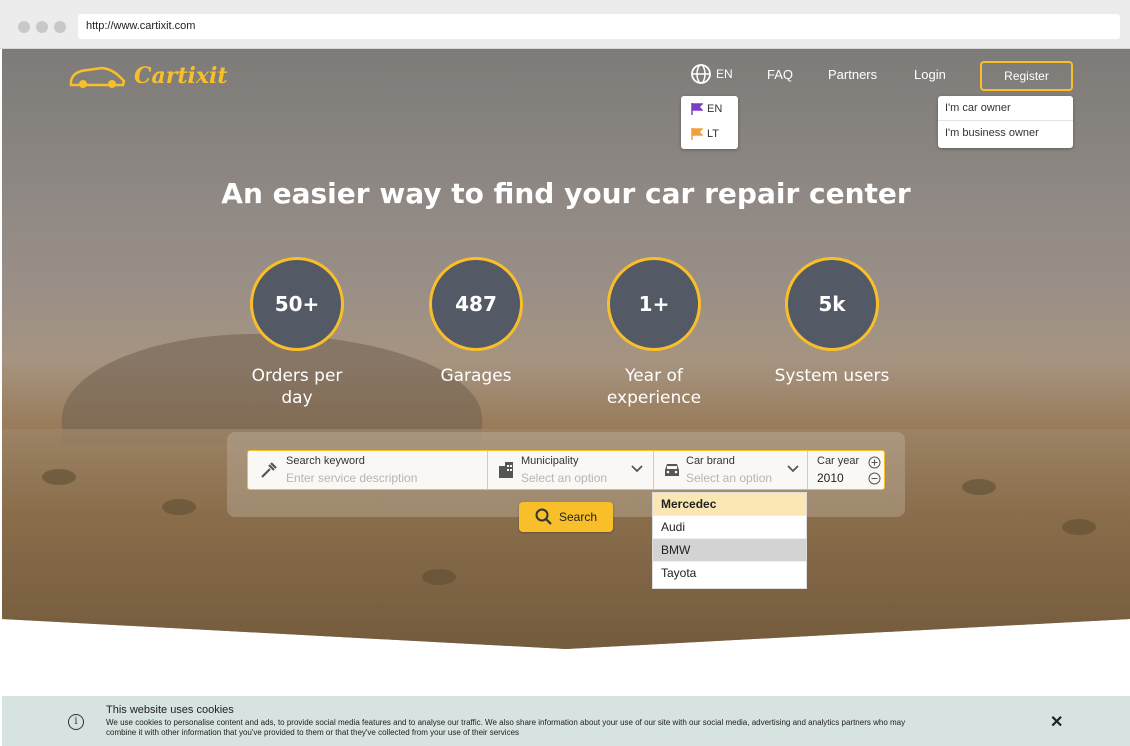 The height and width of the screenshot is (746, 1130). I want to click on window-controls, so click(42, 27).